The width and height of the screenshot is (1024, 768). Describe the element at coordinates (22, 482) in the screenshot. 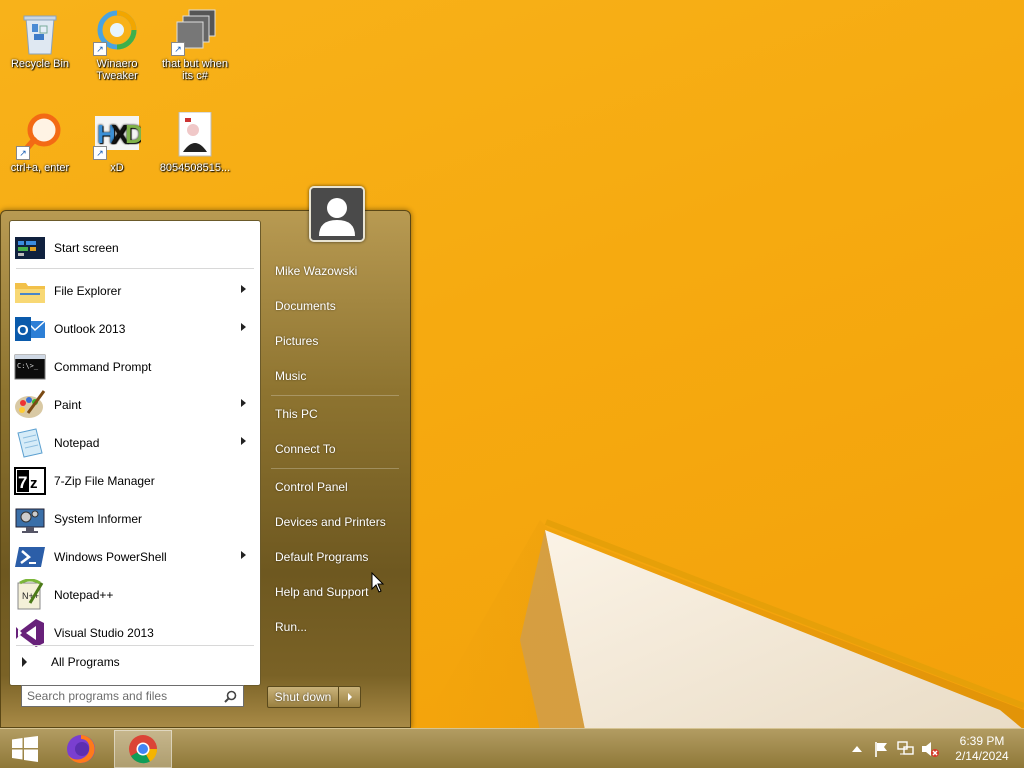

I see `svg-text: 7` at that location.